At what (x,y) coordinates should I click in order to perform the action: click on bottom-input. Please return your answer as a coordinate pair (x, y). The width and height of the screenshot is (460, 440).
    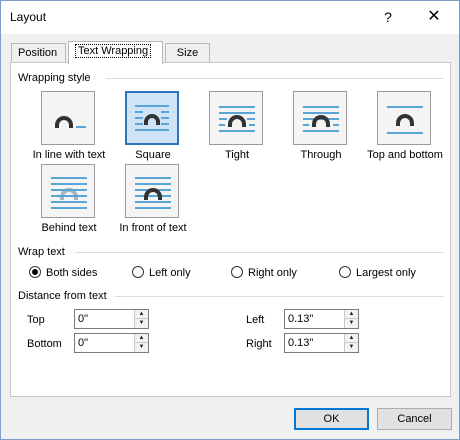
    Looking at the image, I should click on (103, 343).